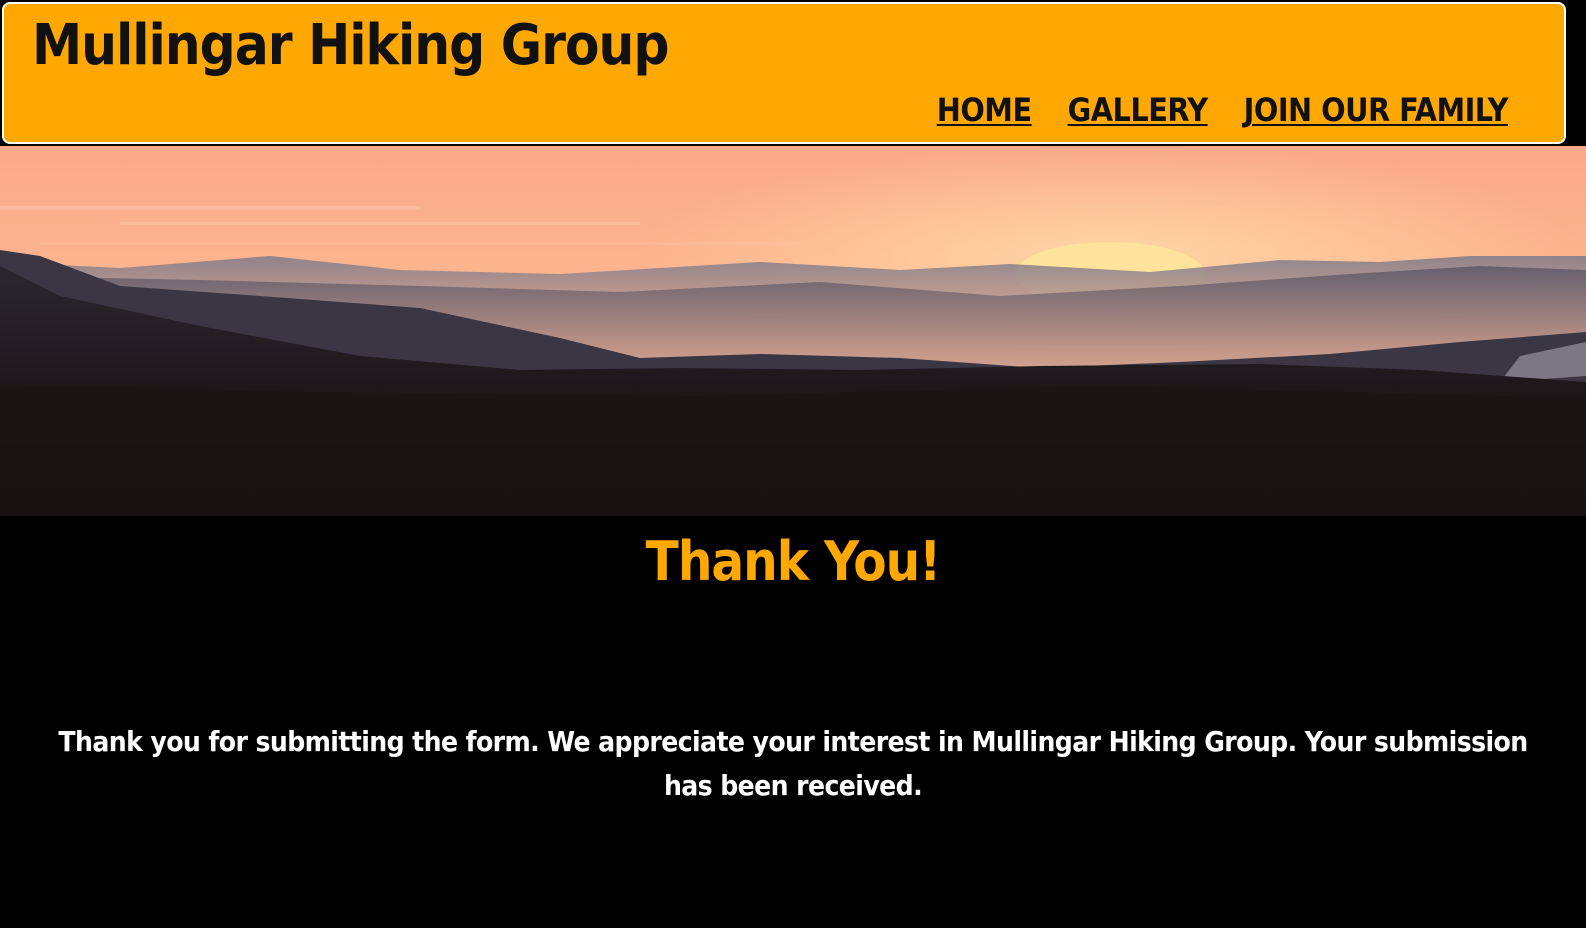  I want to click on main-nav: HOME GALLERY JOIN OUR FAMILY, so click(1223, 110).